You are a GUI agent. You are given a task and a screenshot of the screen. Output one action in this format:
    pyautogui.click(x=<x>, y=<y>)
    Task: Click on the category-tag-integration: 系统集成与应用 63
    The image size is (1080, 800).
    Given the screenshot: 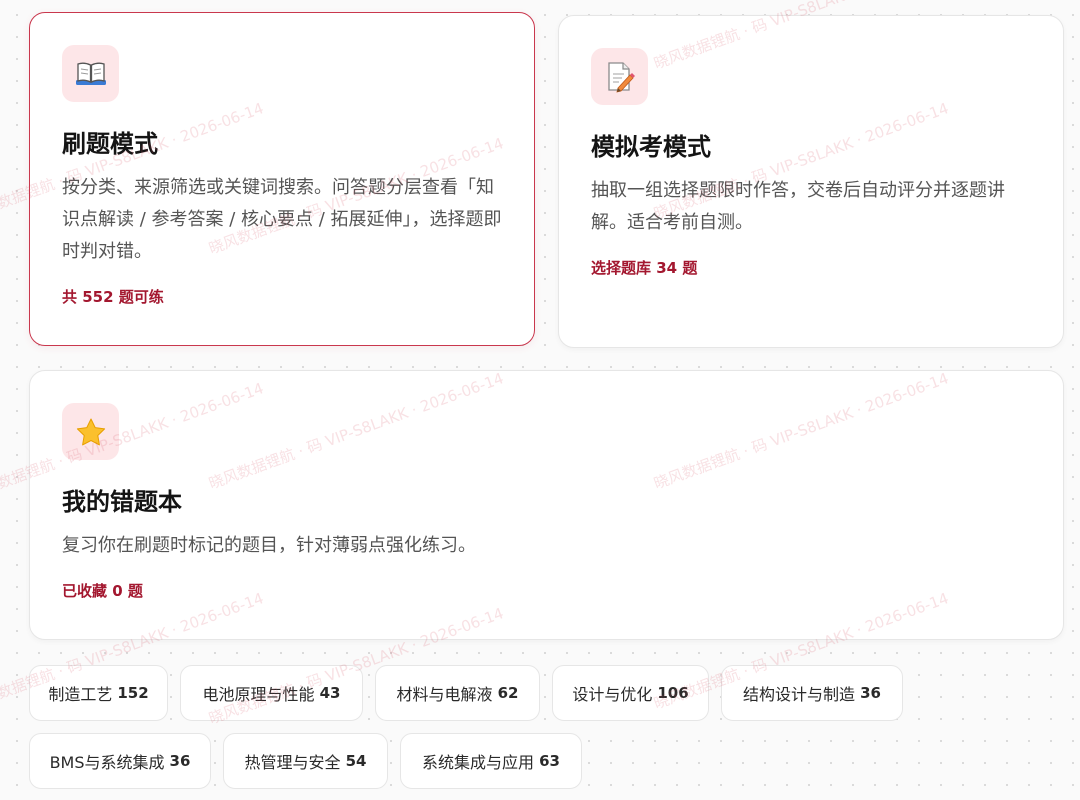 What is the action you would take?
    pyautogui.click(x=491, y=761)
    